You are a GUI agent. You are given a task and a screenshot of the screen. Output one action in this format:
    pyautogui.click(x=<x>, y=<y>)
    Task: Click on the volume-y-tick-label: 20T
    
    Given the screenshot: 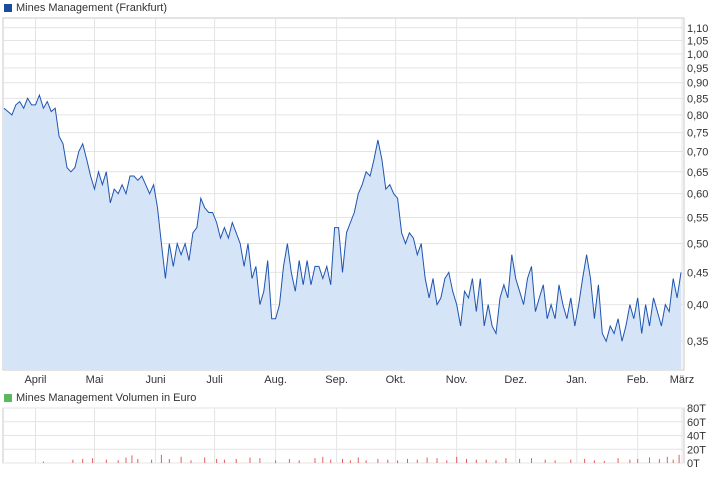 What is the action you would take?
    pyautogui.click(x=696, y=450)
    